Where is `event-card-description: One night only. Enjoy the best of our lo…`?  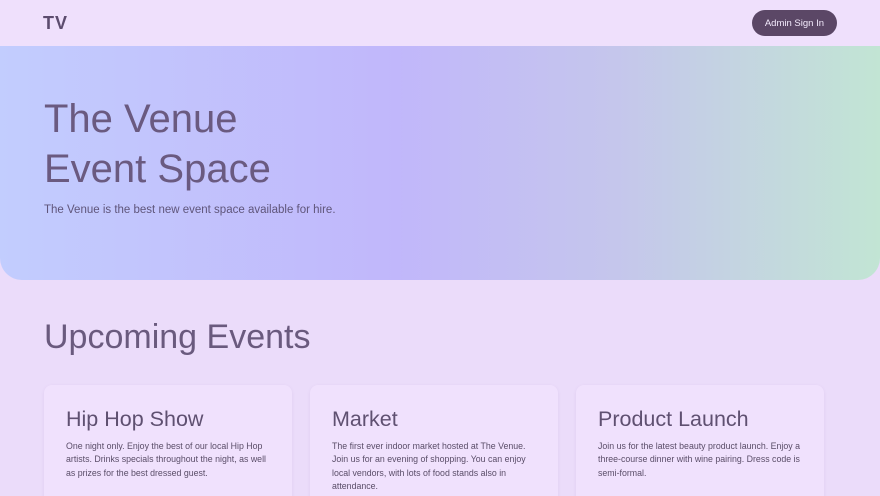
event-card-description: One night only. Enjoy the best of our lo… is located at coordinates (166, 459).